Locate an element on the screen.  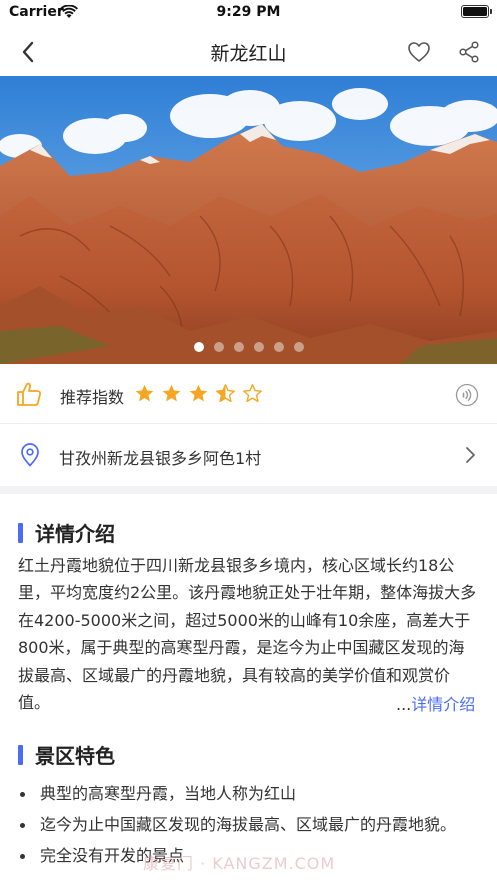
watermark: 康复门 · KANGZM.COM is located at coordinates (239, 863).